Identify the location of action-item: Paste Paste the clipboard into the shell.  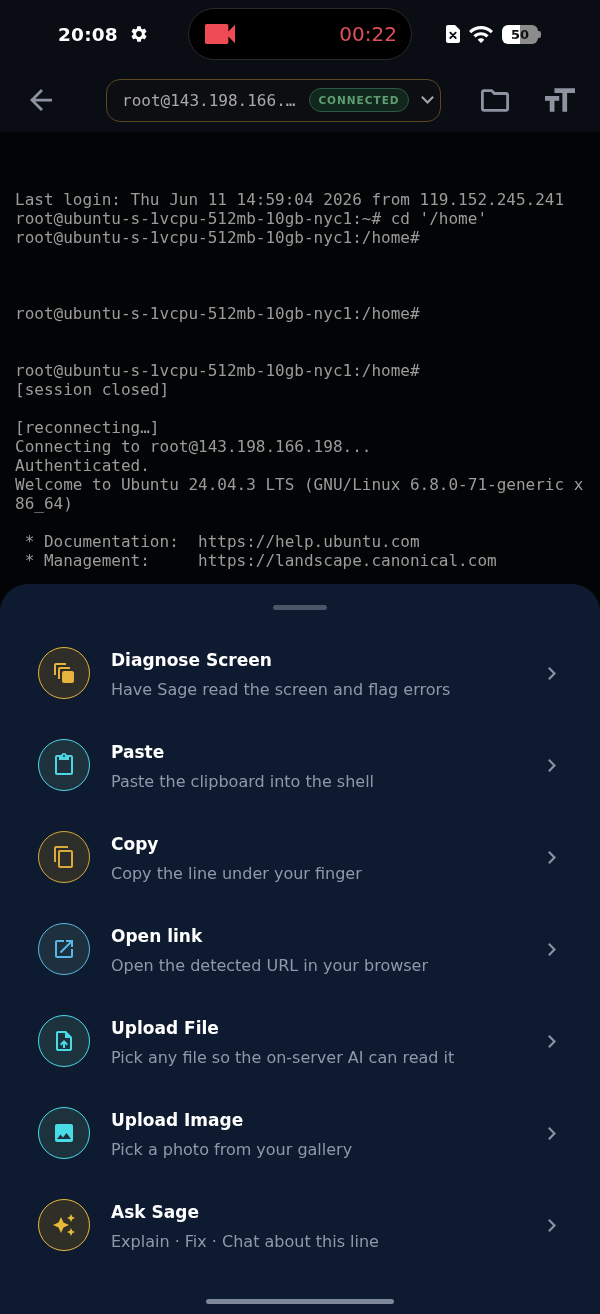
(300, 765).